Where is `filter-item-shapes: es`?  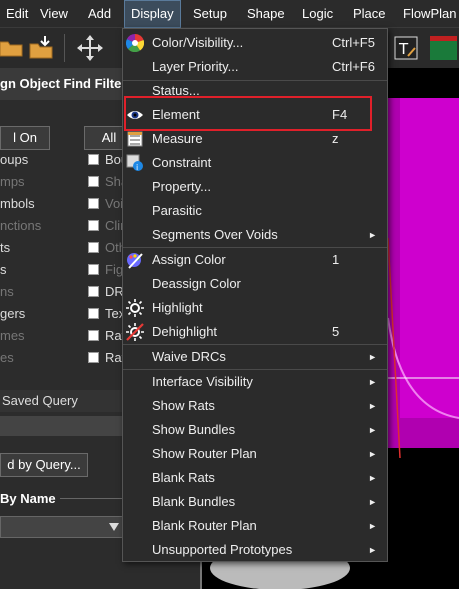 filter-item-shapes: es is located at coordinates (7, 357).